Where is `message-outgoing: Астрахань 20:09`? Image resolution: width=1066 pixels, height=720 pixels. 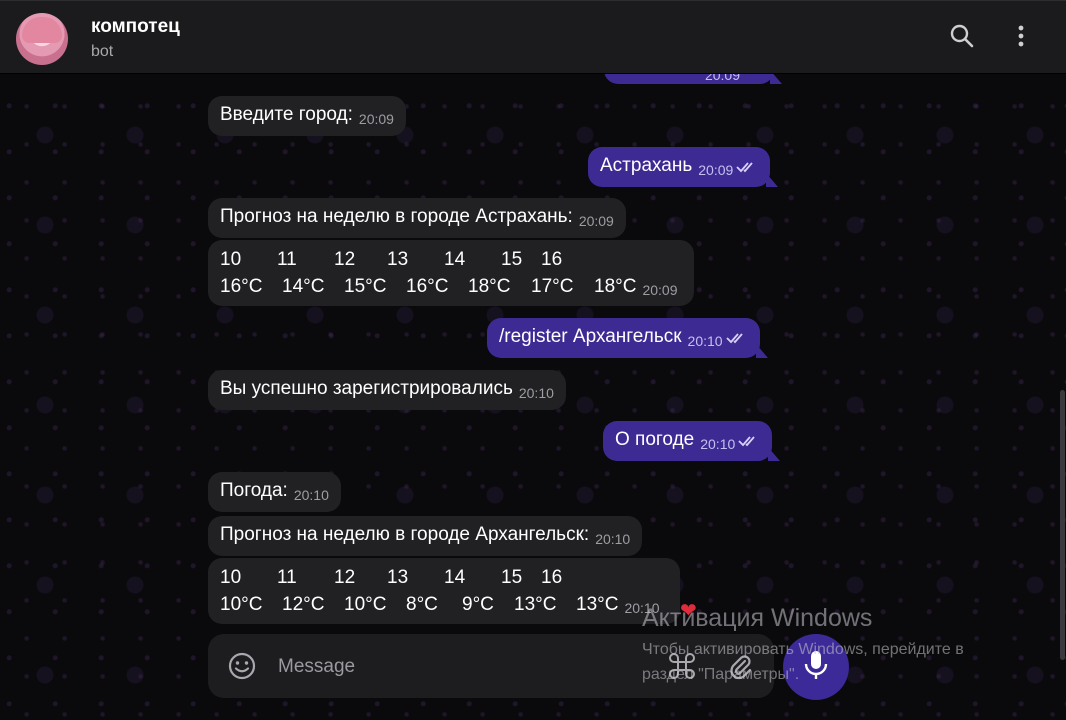 message-outgoing: Астрахань 20:09 is located at coordinates (683, 167).